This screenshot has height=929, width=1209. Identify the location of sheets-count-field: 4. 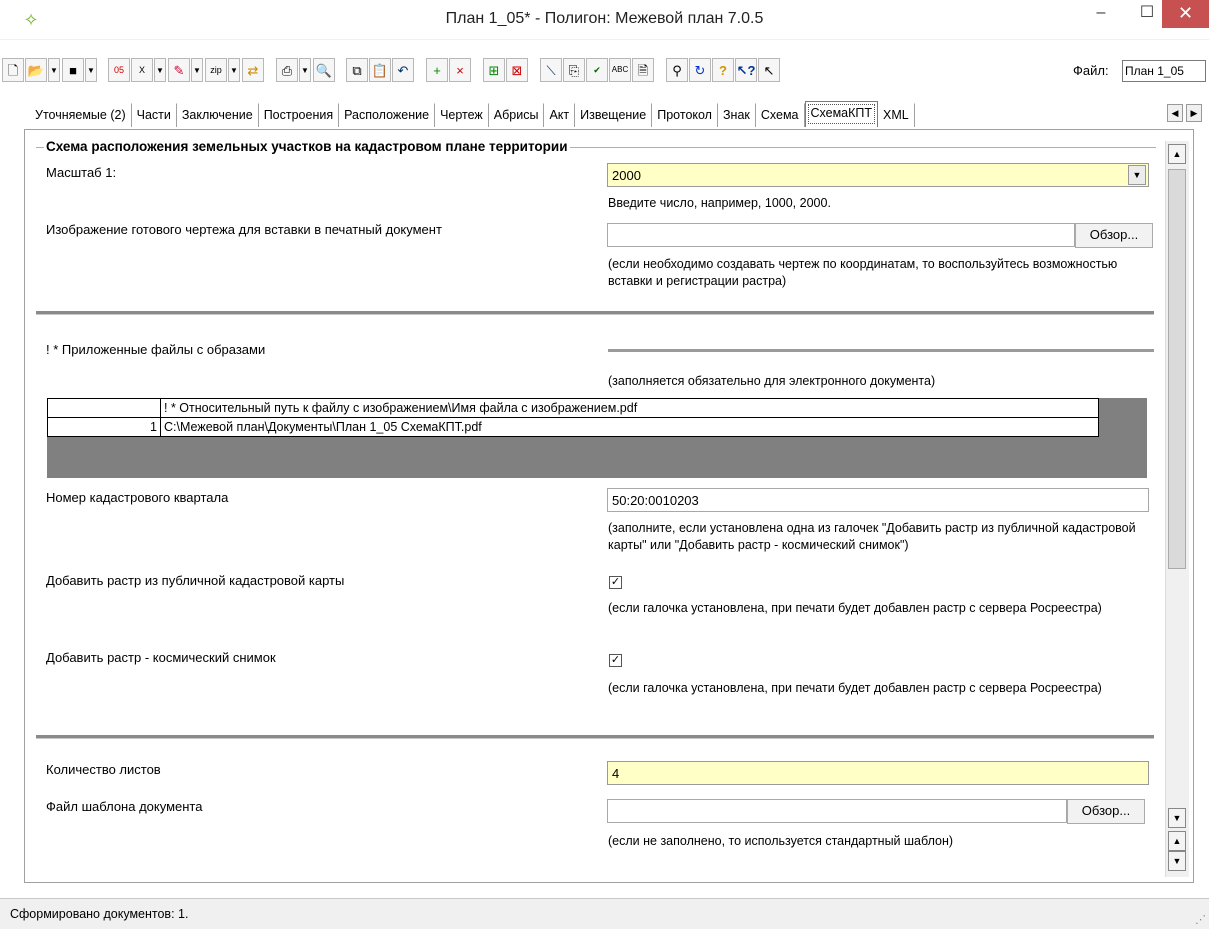
(878, 773).